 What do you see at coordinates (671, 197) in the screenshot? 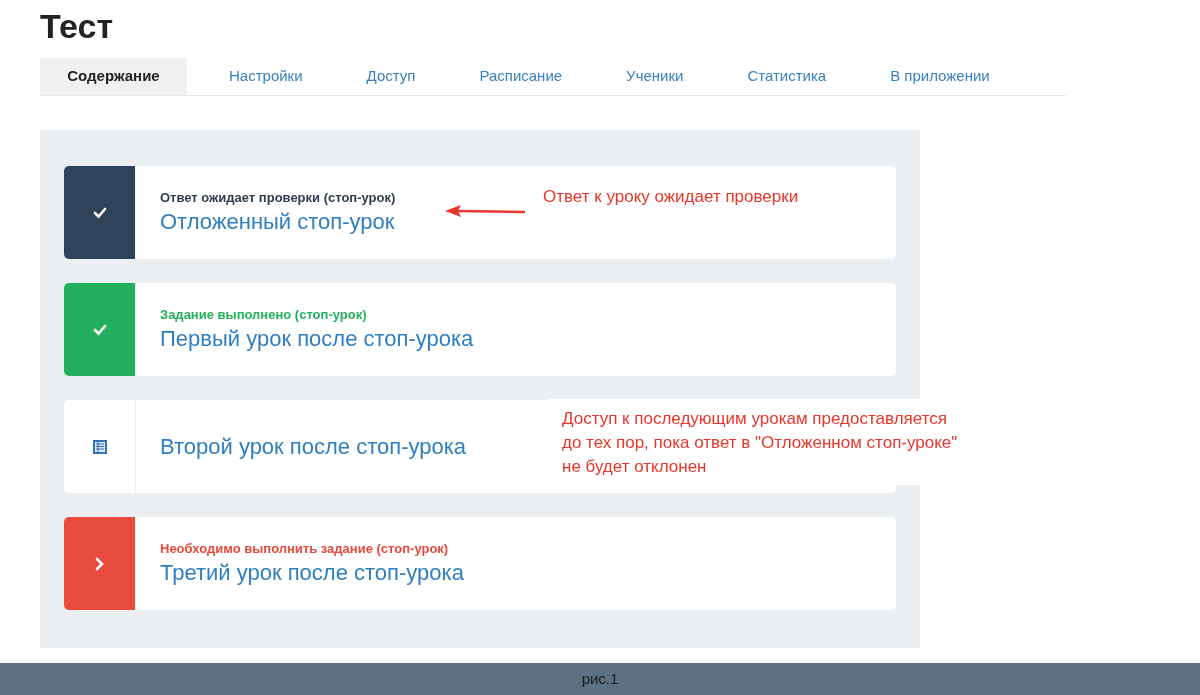
I see `annotation-text: Ответ к уроку ожидает проверки` at bounding box center [671, 197].